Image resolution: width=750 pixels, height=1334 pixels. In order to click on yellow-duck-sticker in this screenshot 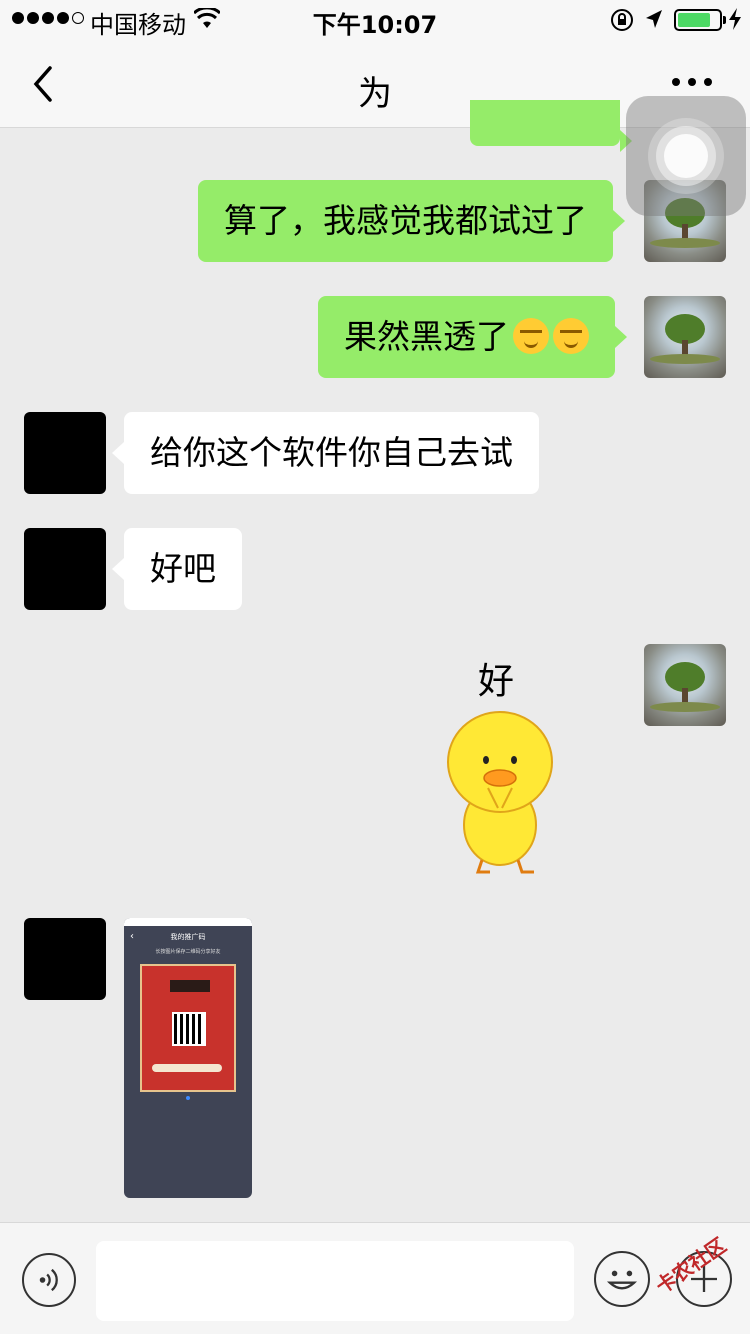, I will do `click(500, 795)`.